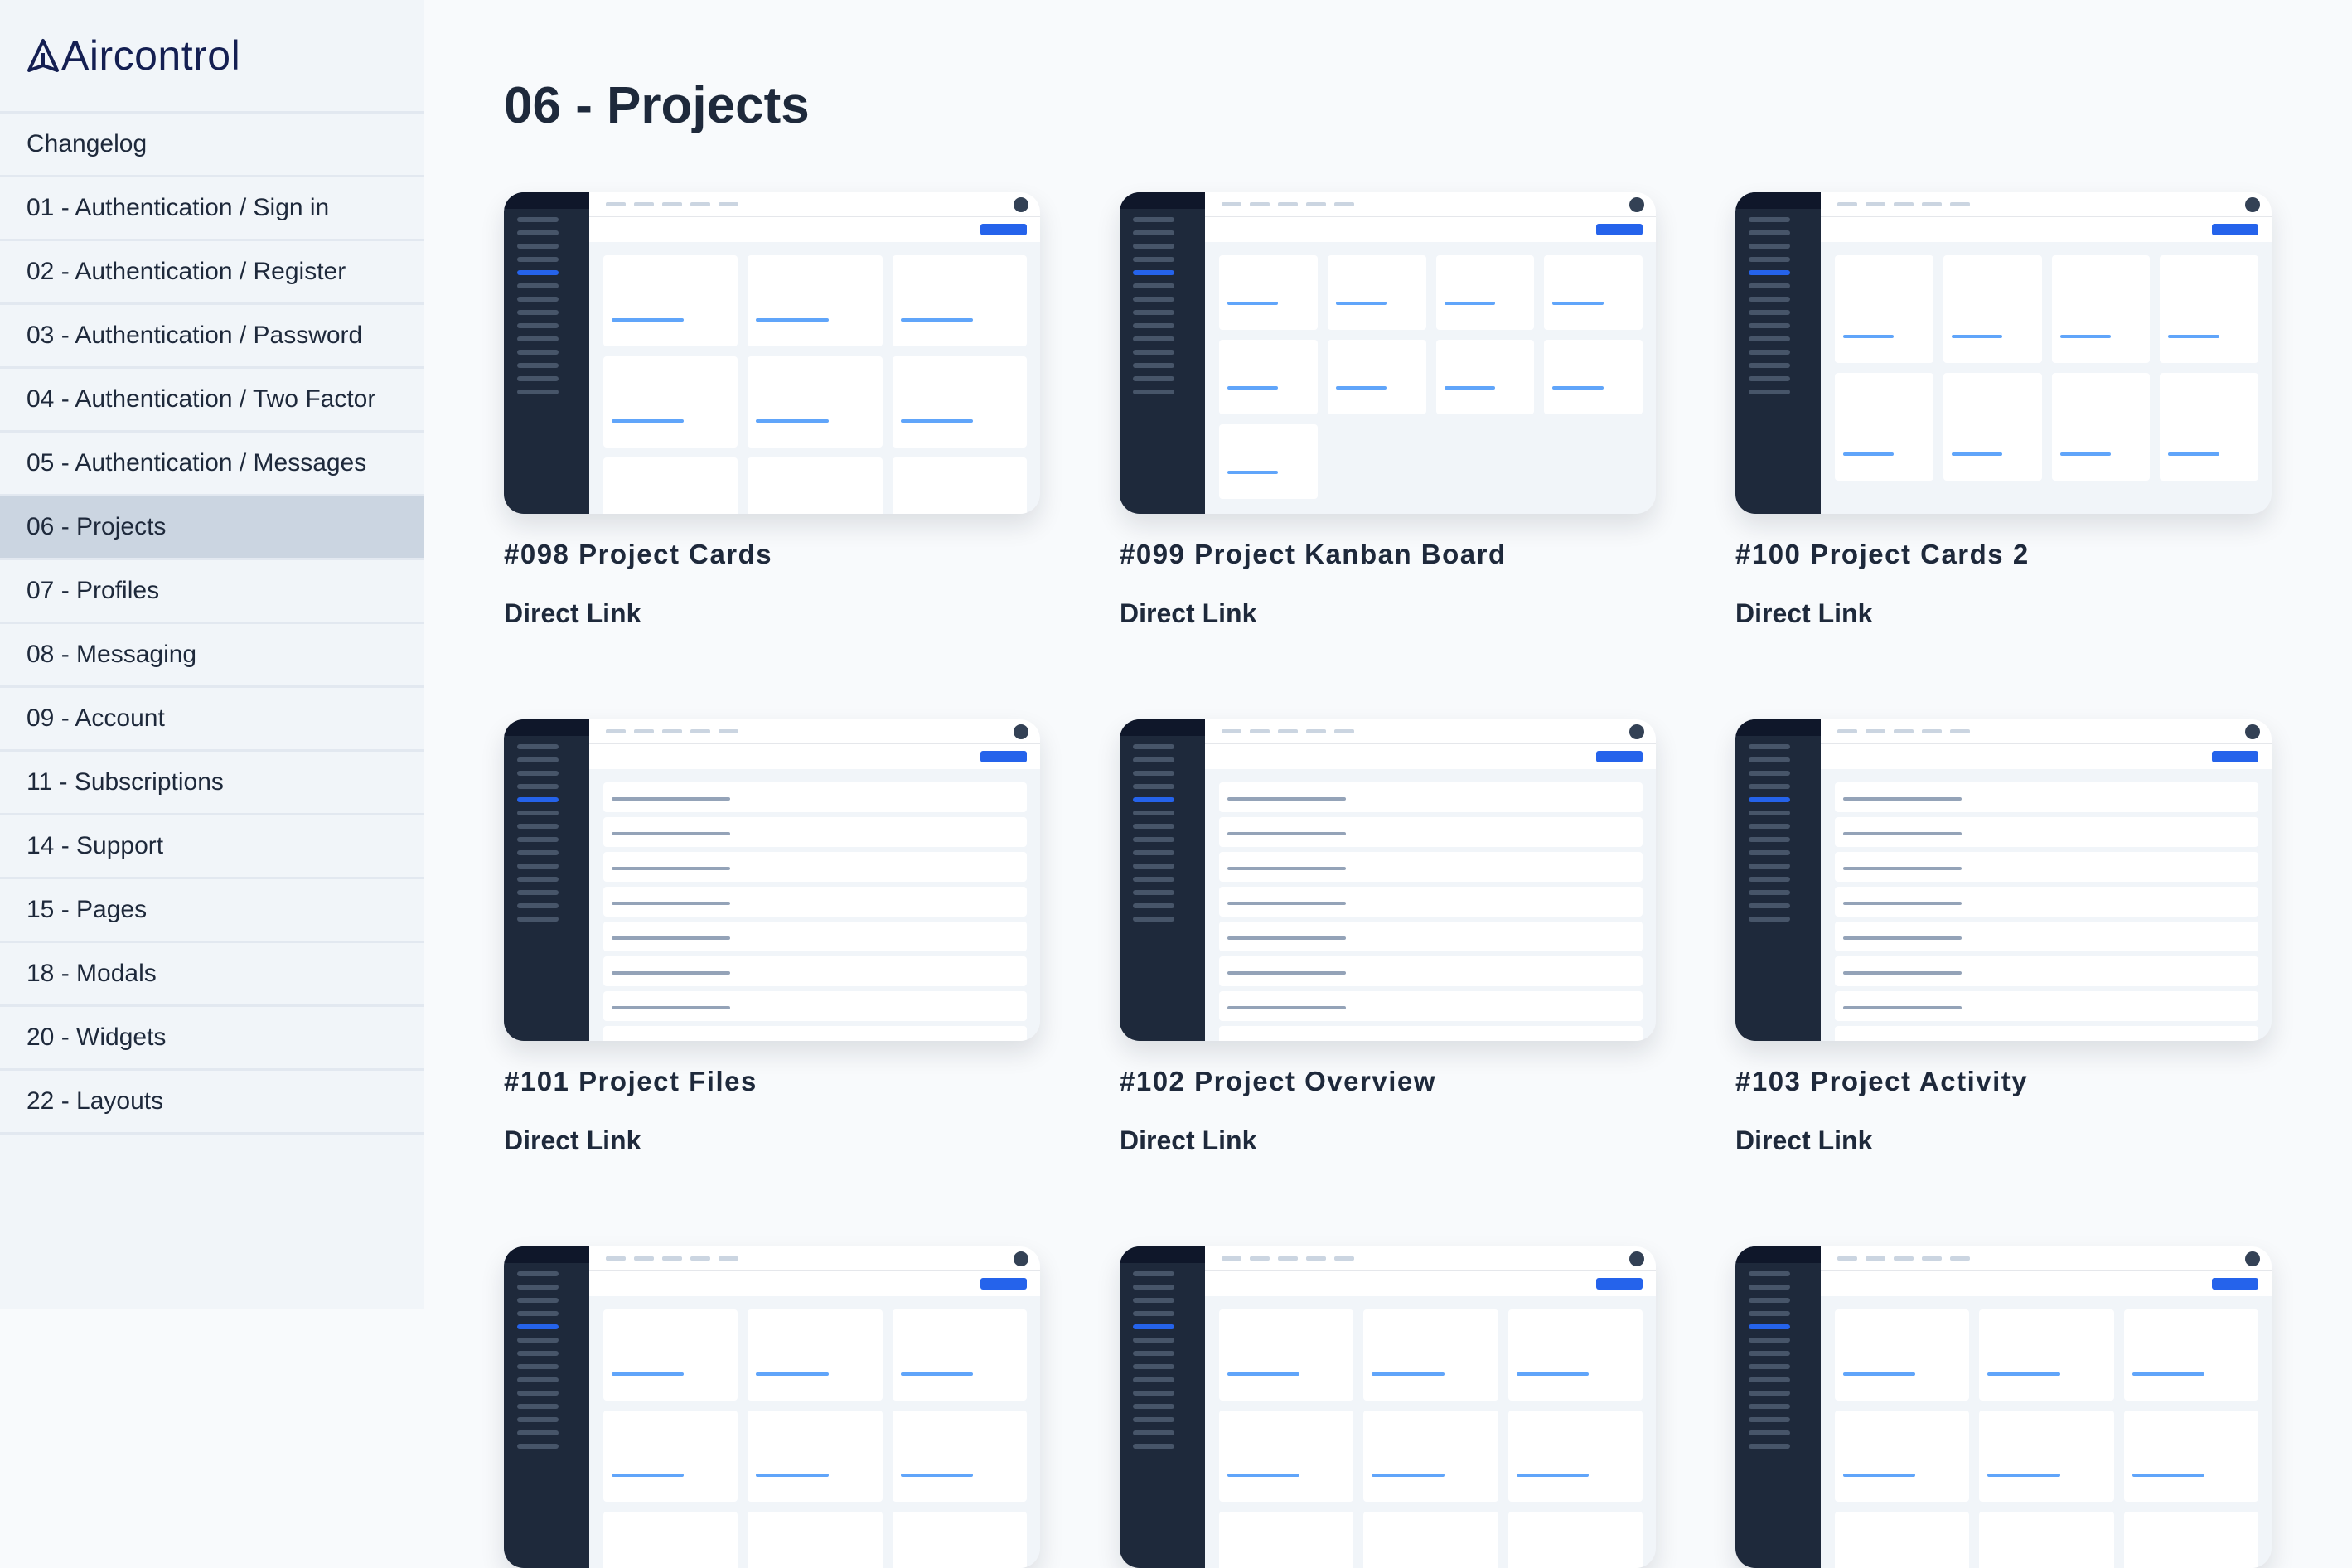 The height and width of the screenshot is (1568, 2352). I want to click on project-card: #098 Project Cards Direct Link, so click(772, 410).